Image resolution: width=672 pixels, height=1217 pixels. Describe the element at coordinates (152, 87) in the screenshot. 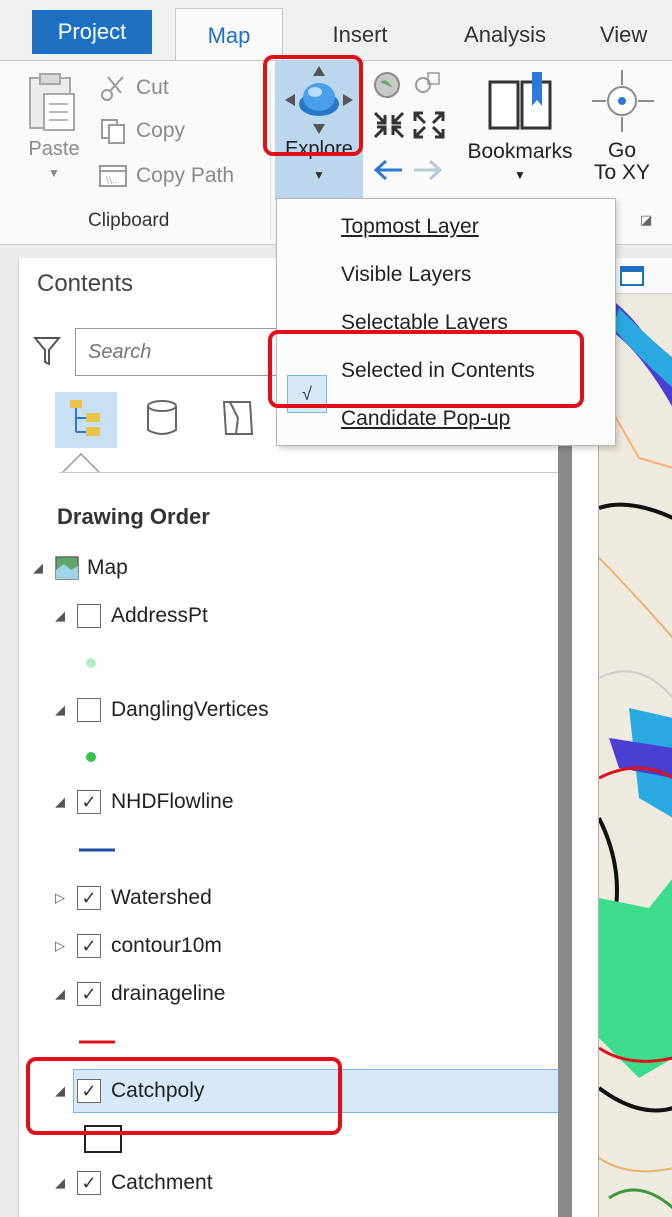

I see `cut-label: Cut` at that location.